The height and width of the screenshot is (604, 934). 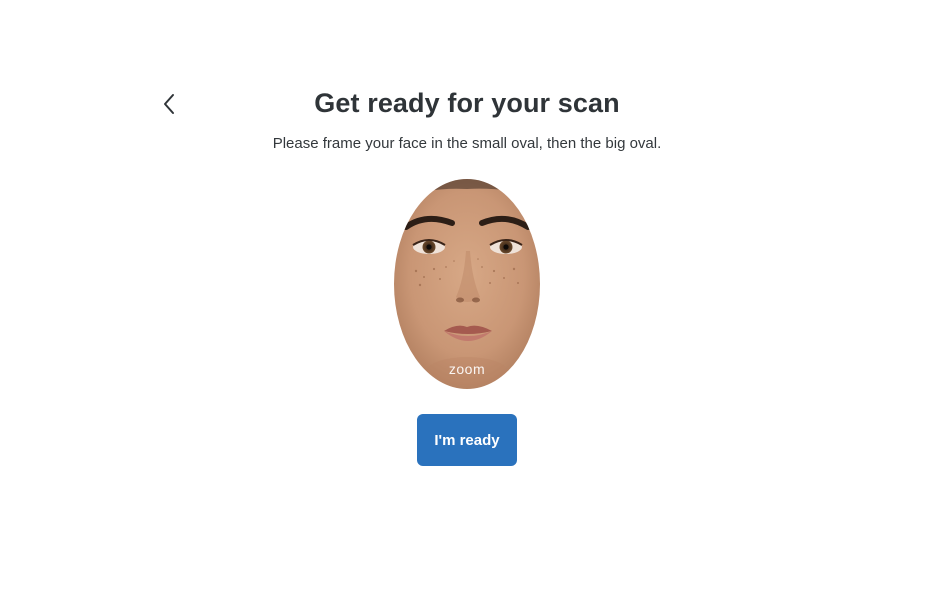 I want to click on face-oval-preview: zoom, so click(x=467, y=284).